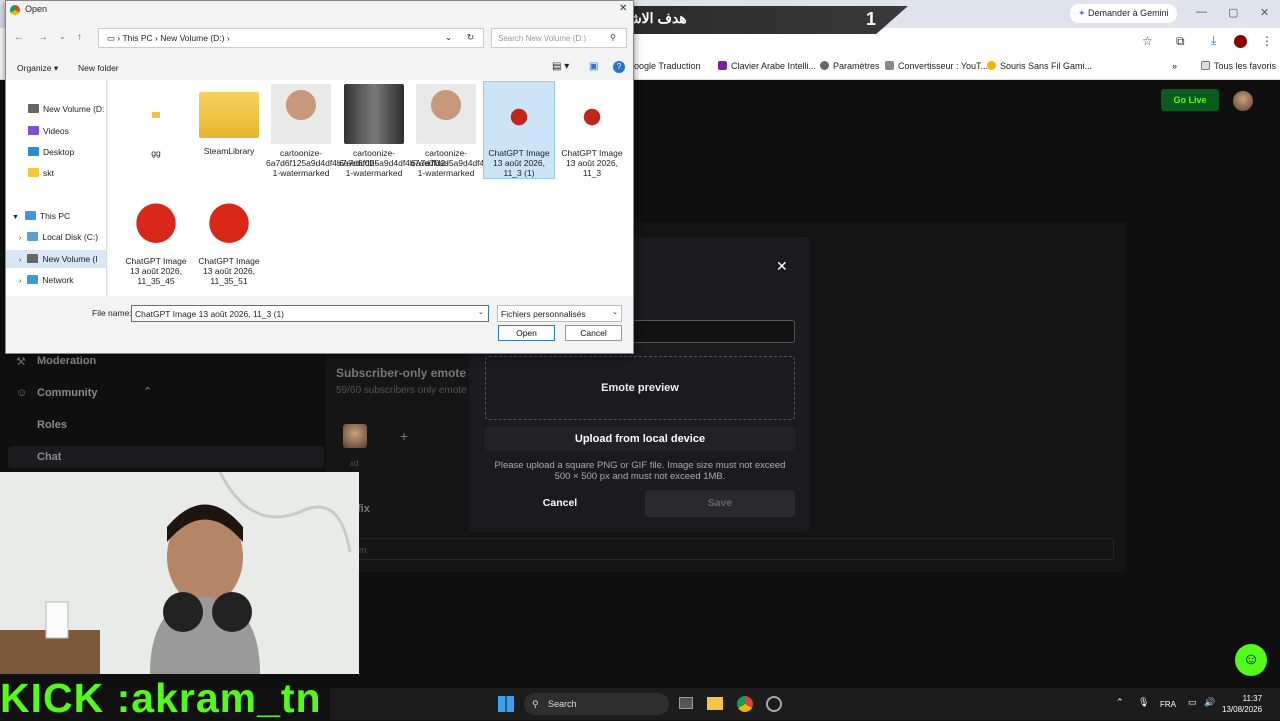  I want to click on nav-skt: skt, so click(56, 173).